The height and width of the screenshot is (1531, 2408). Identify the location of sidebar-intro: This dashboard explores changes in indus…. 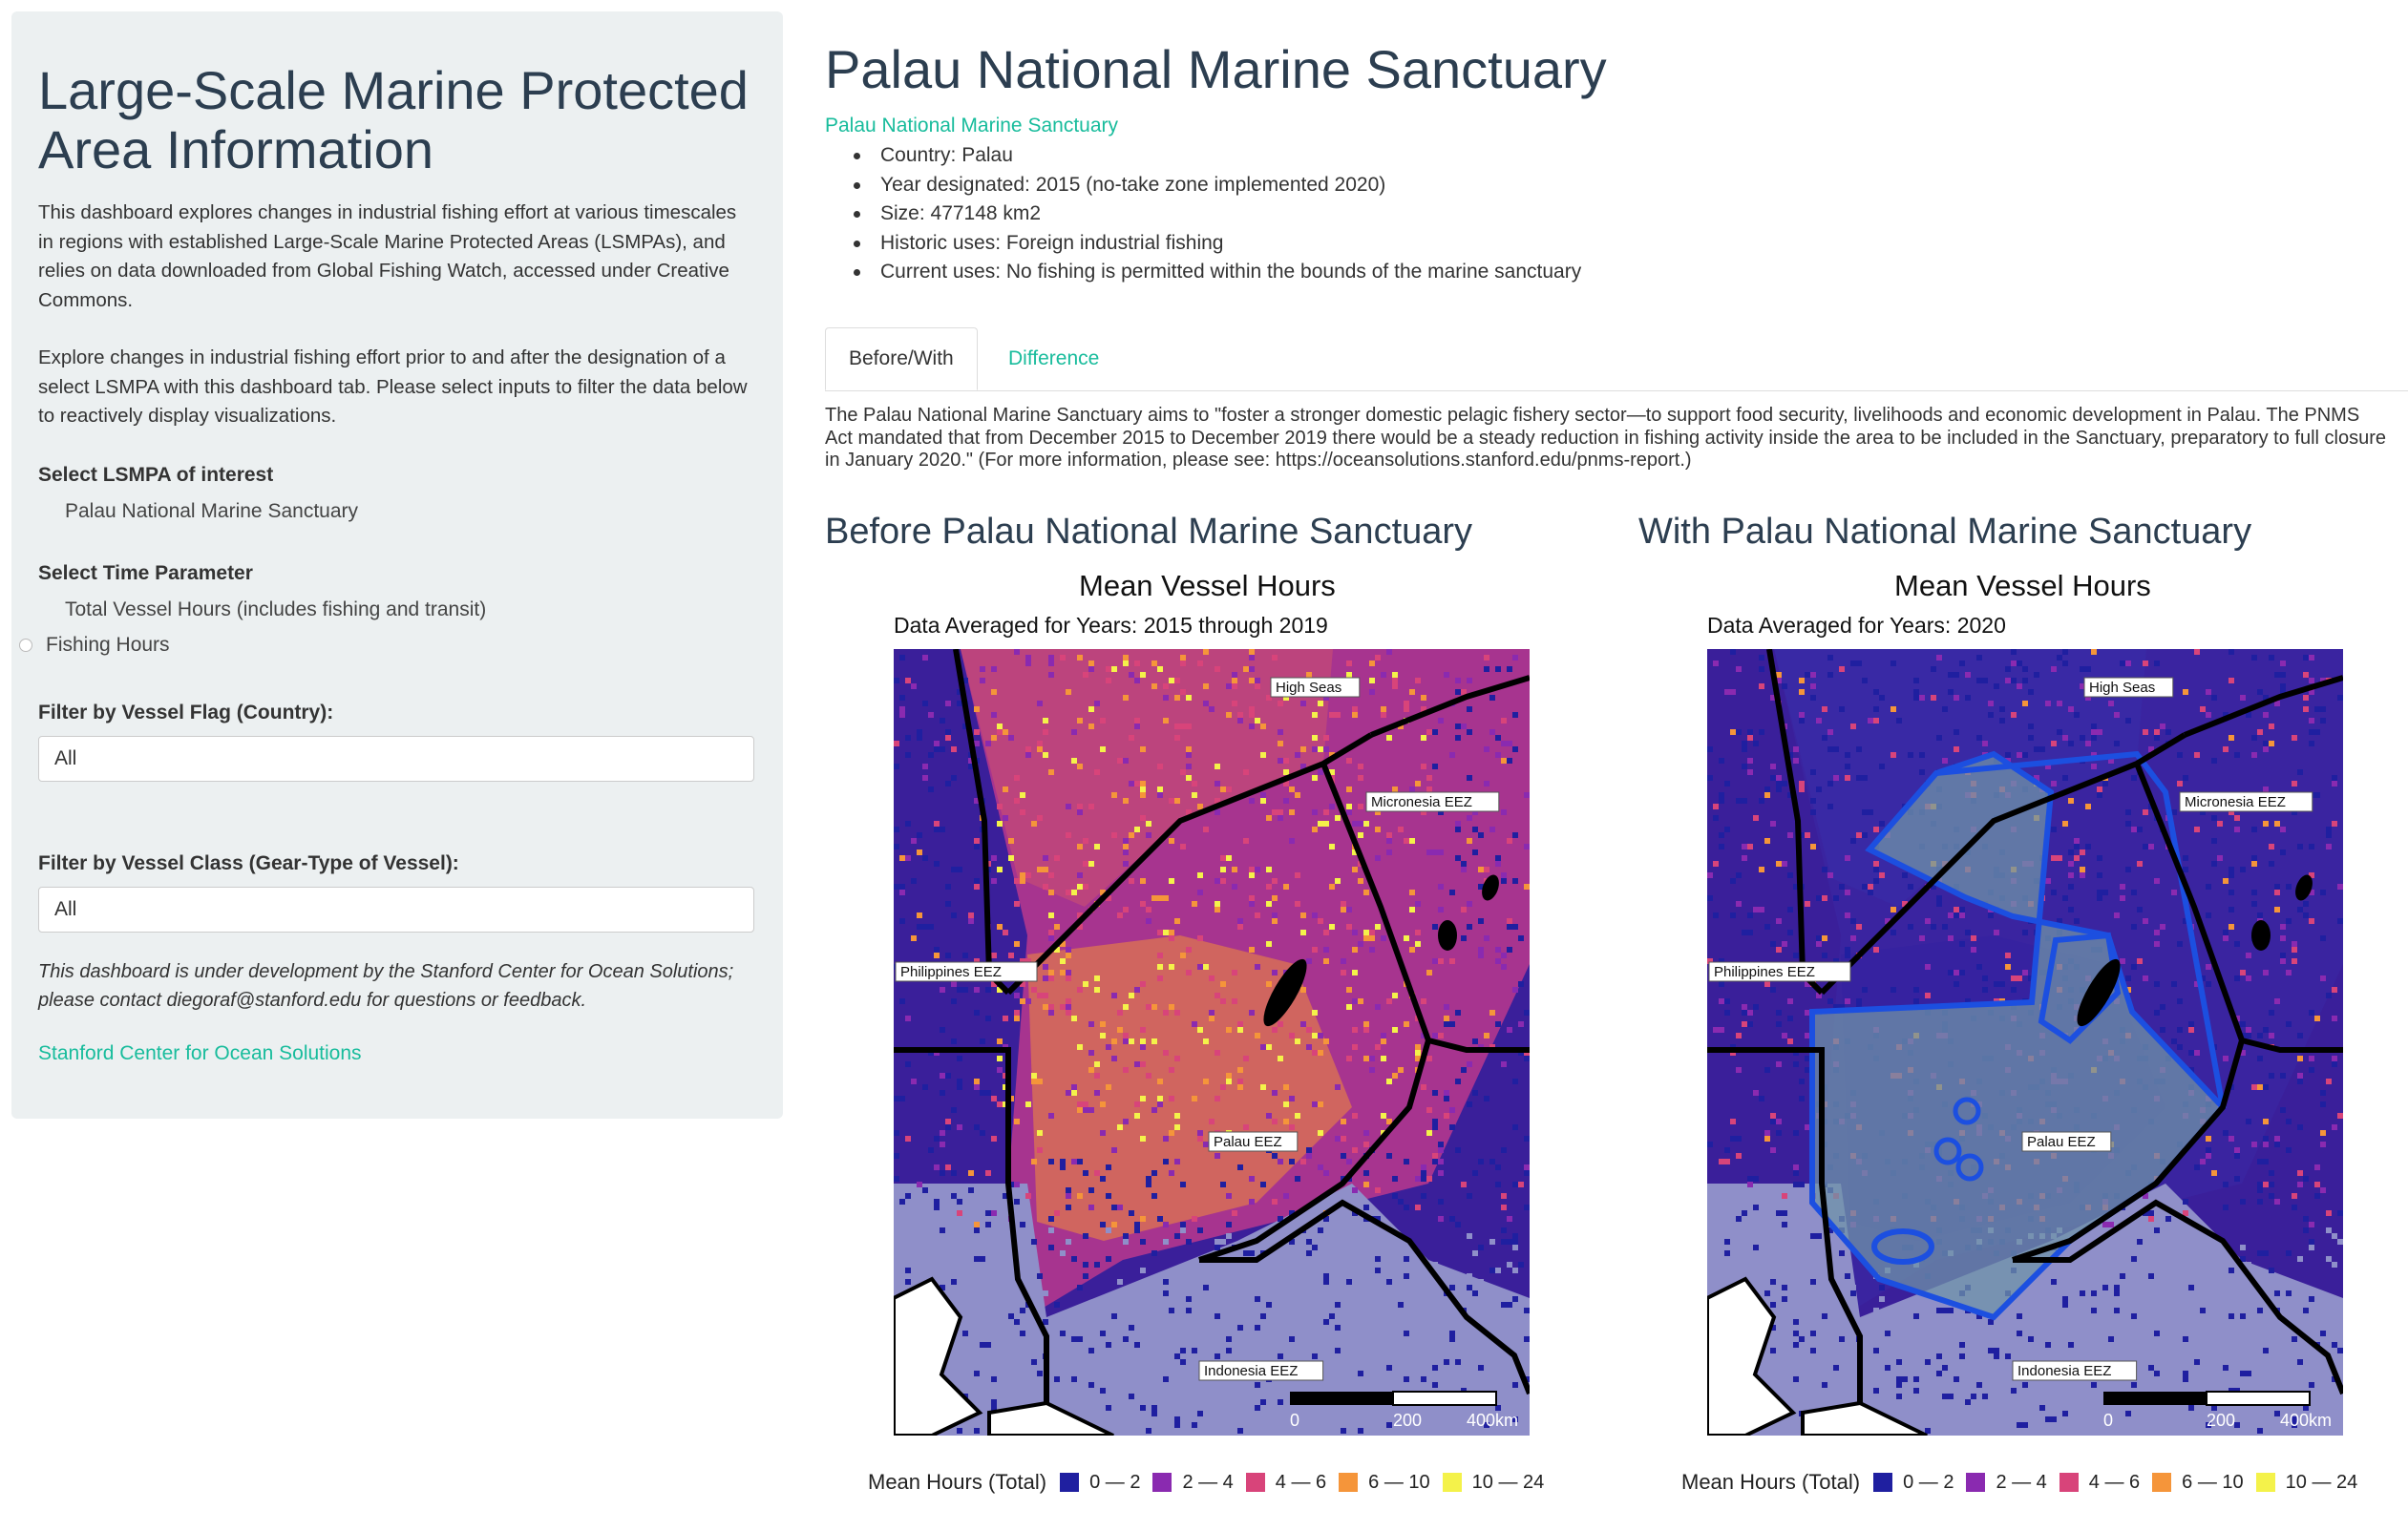
(387, 256).